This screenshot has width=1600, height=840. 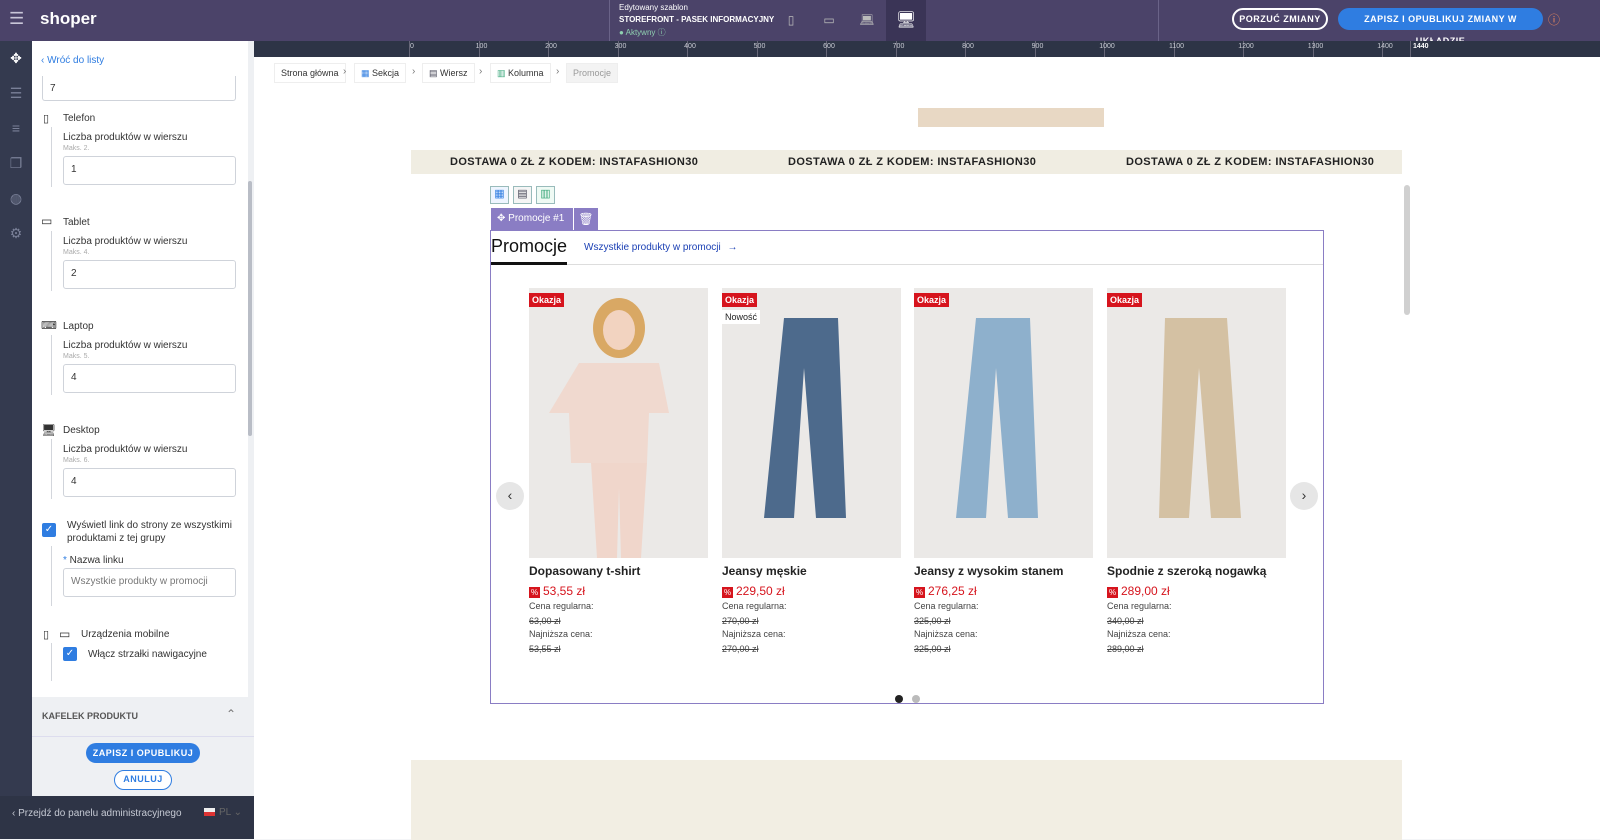 I want to click on ruler-tick: 200, so click(x=551, y=49).